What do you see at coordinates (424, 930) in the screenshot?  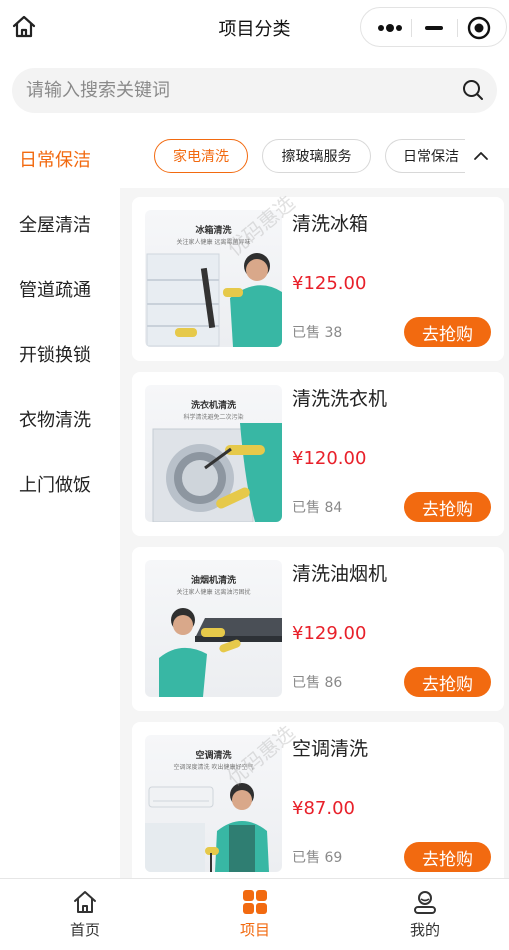 I see `tab-label: 我的` at bounding box center [424, 930].